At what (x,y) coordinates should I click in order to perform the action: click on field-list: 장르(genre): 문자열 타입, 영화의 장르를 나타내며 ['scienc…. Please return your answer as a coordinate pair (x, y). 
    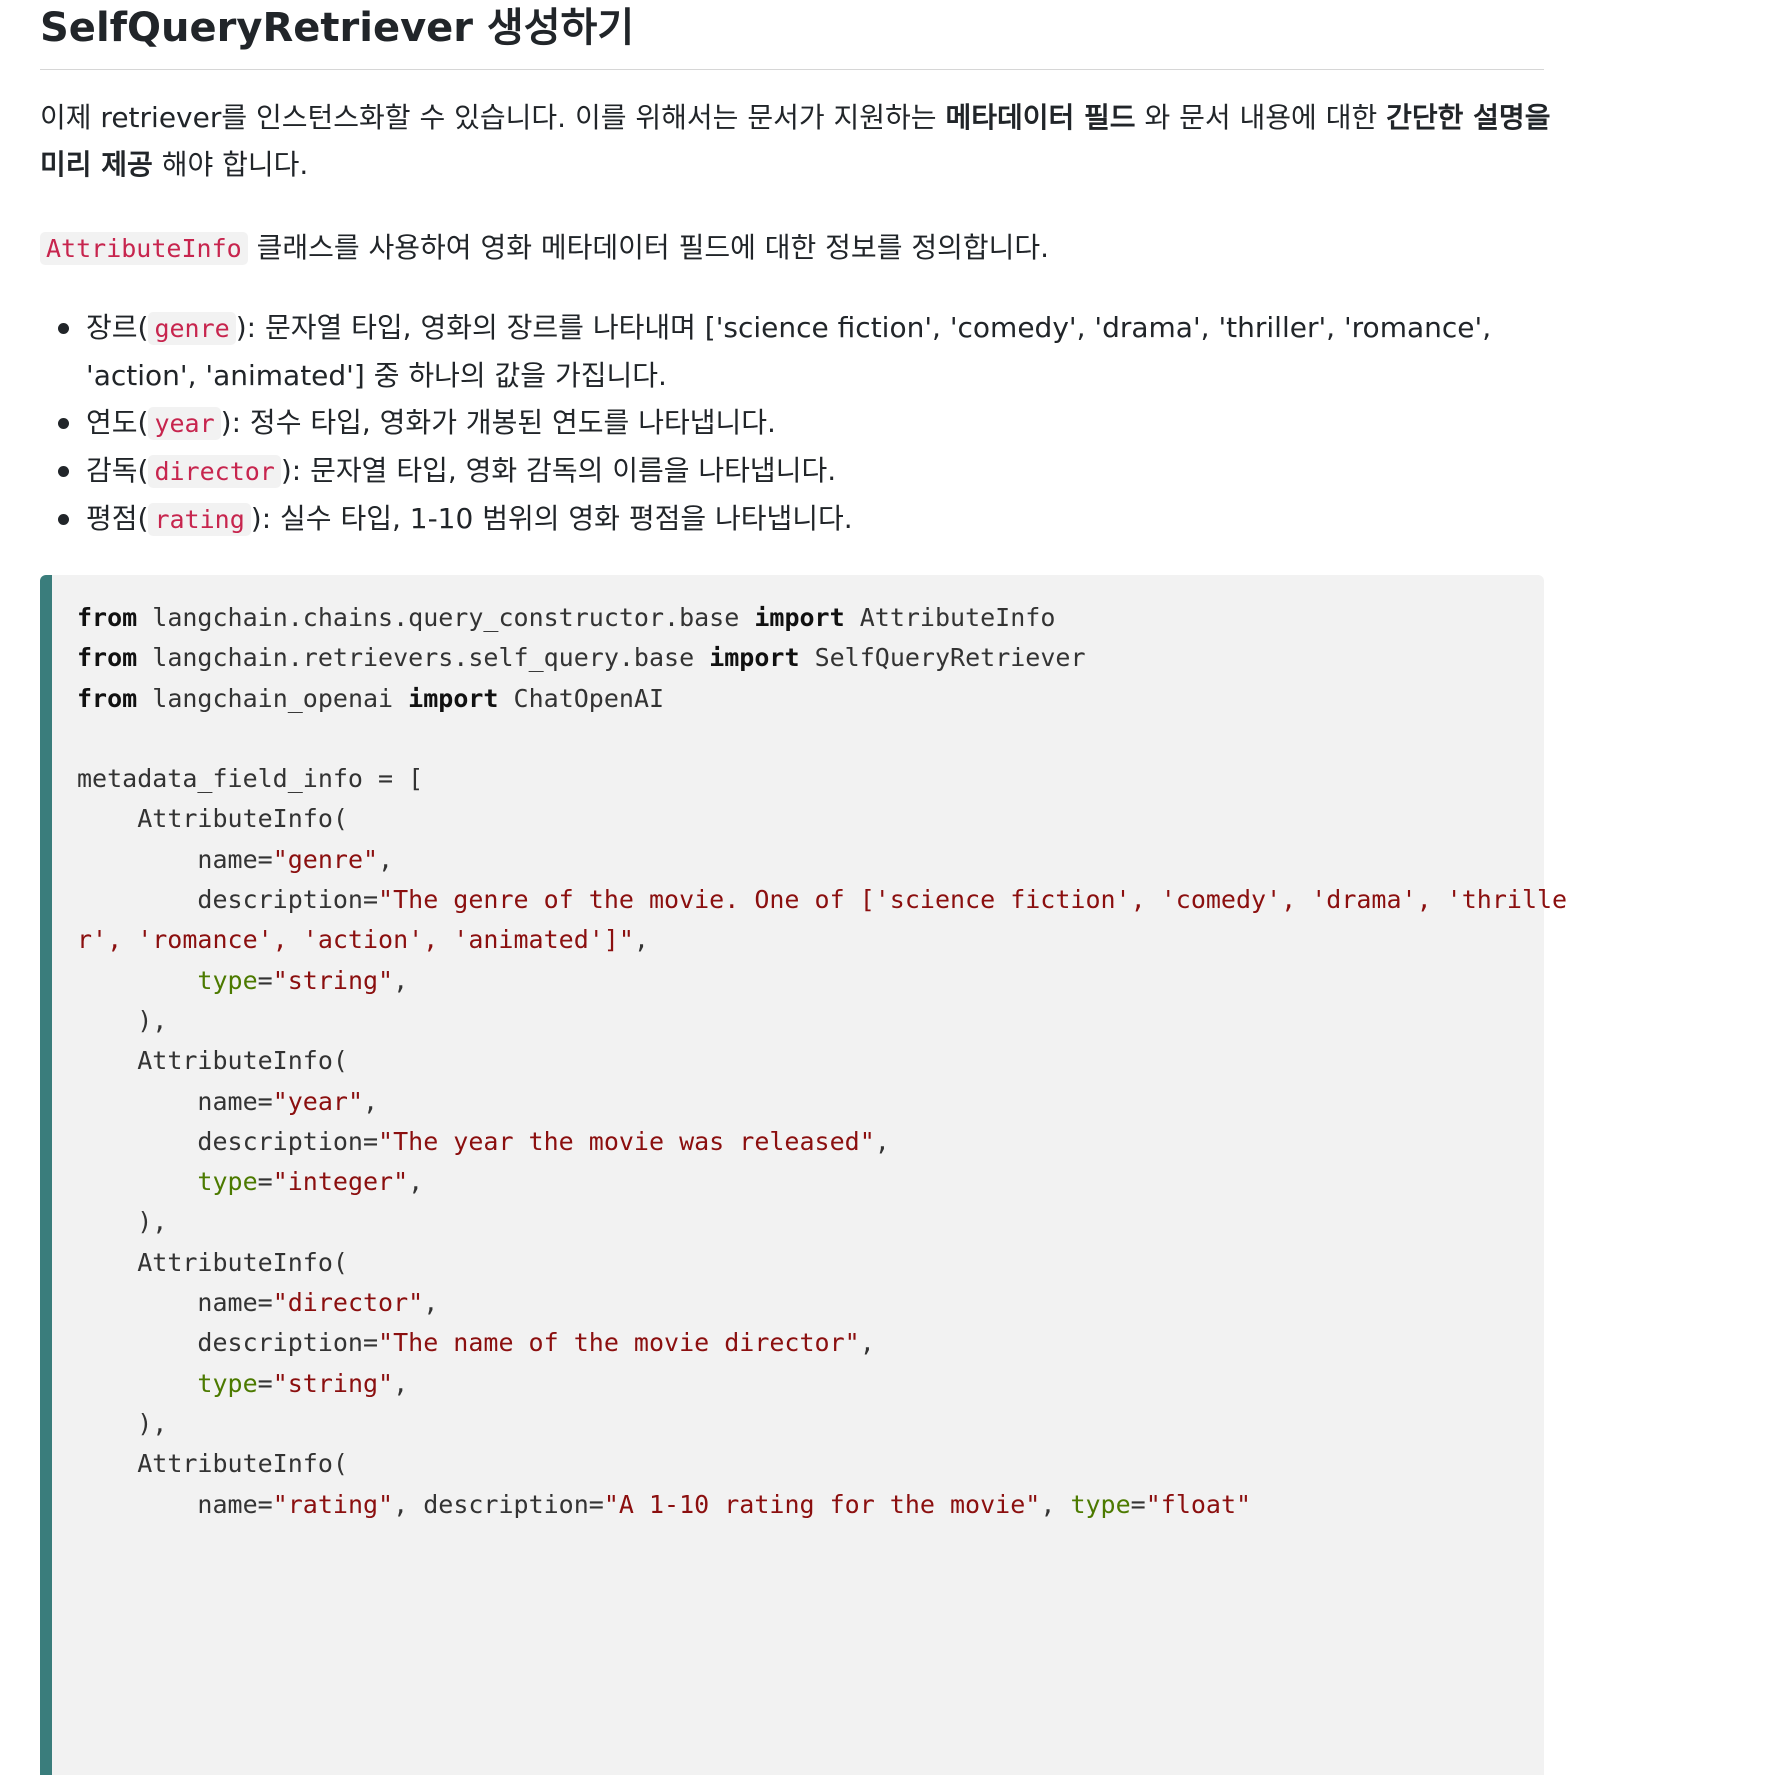
    Looking at the image, I should click on (792, 423).